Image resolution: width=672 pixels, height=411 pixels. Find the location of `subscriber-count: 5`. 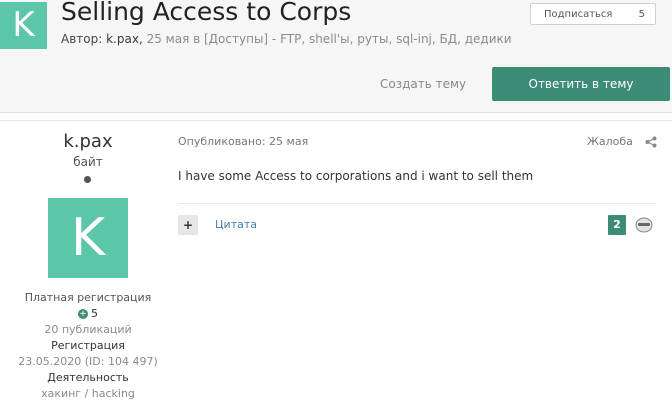

subscriber-count: 5 is located at coordinates (641, 14).